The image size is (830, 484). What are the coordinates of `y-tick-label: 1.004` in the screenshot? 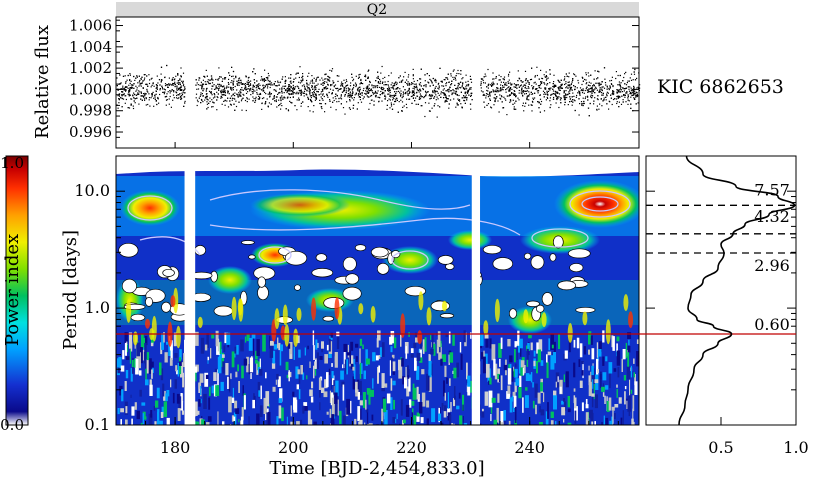 It's located at (90, 47).